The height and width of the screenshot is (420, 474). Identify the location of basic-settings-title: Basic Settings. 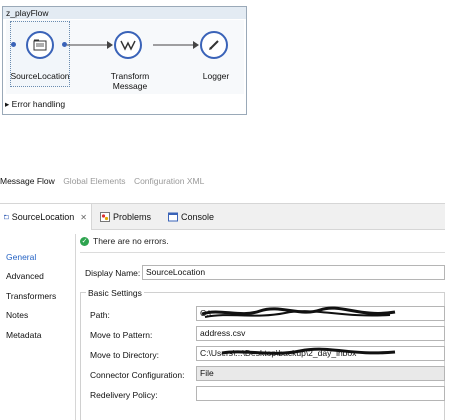
(115, 293).